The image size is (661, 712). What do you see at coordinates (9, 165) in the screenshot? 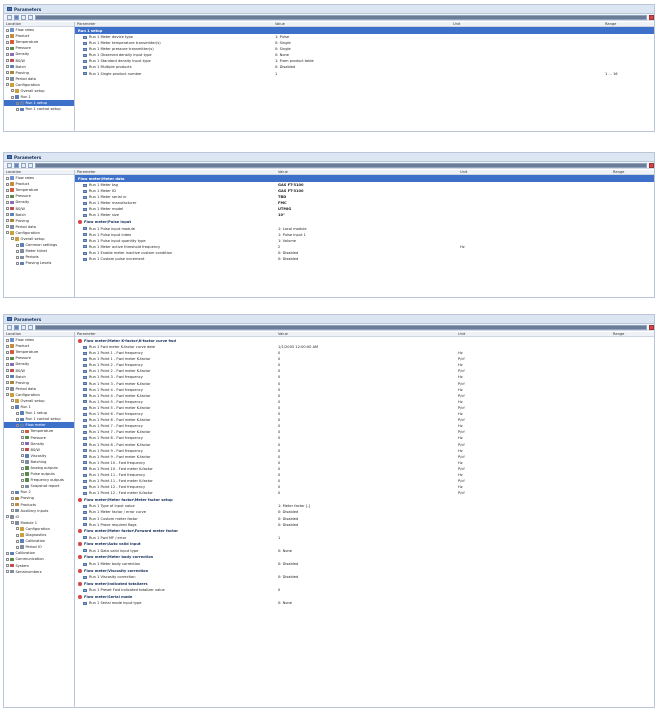
I see `open-icon` at bounding box center [9, 165].